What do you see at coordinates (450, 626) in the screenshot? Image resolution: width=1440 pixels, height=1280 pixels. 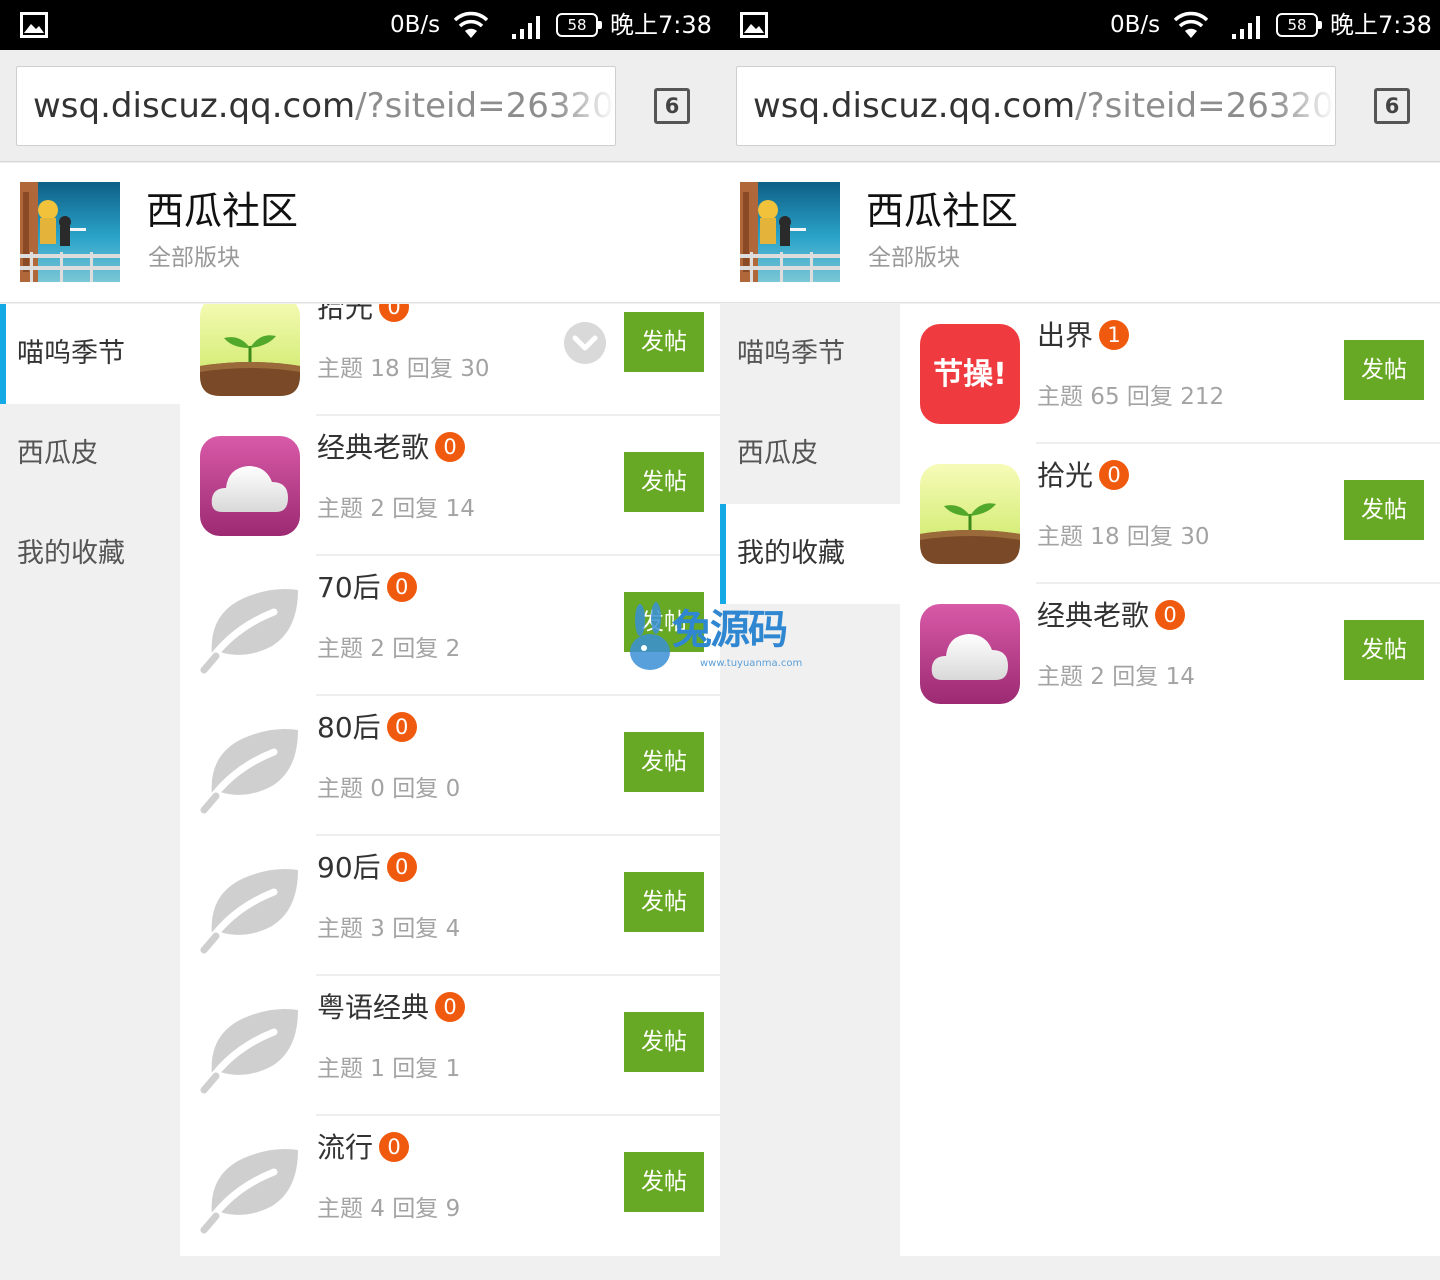 I see `list-item: 70后 0 主题 2 回复 2 发帖` at bounding box center [450, 626].